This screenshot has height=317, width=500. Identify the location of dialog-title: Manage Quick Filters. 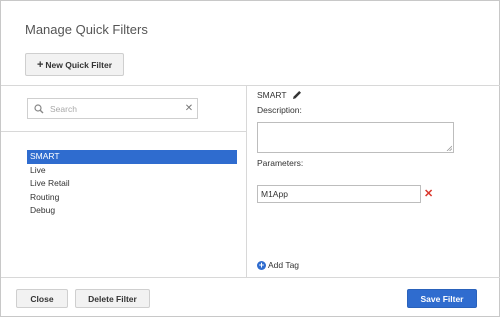
(86, 29).